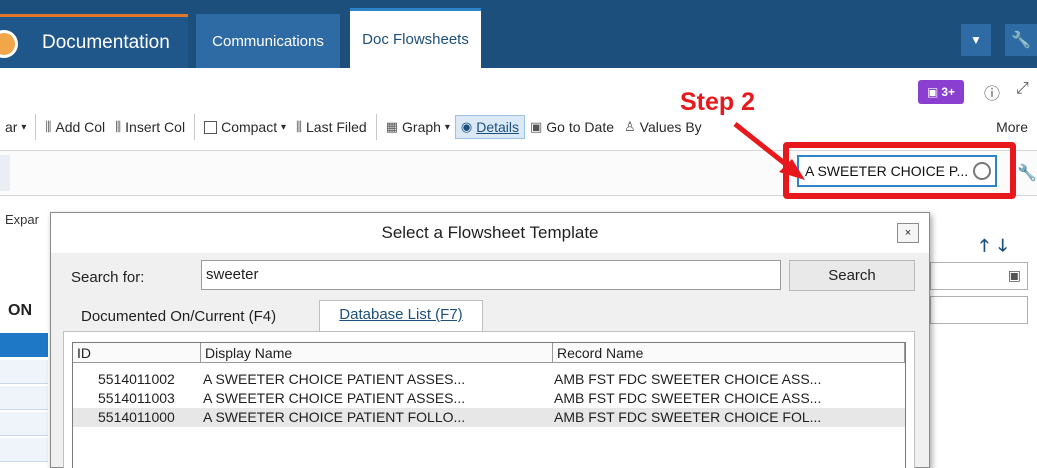 This screenshot has height=468, width=1037. What do you see at coordinates (11, 127) in the screenshot?
I see `toolbar-bar-label: ar` at bounding box center [11, 127].